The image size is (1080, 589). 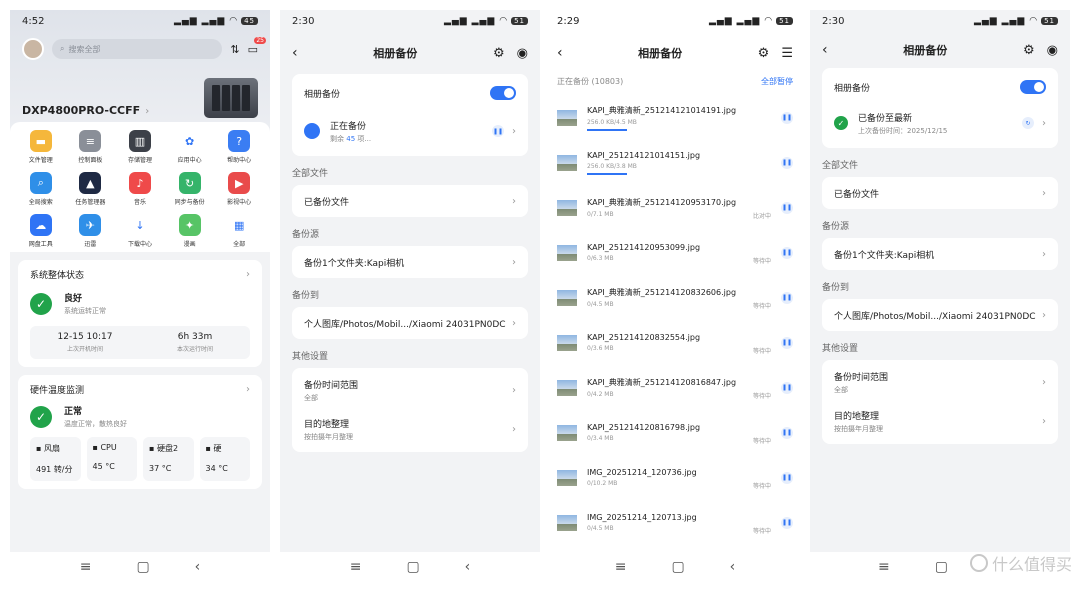 I want to click on nav-bar: ≡ ▢ ‹, so click(x=675, y=567).